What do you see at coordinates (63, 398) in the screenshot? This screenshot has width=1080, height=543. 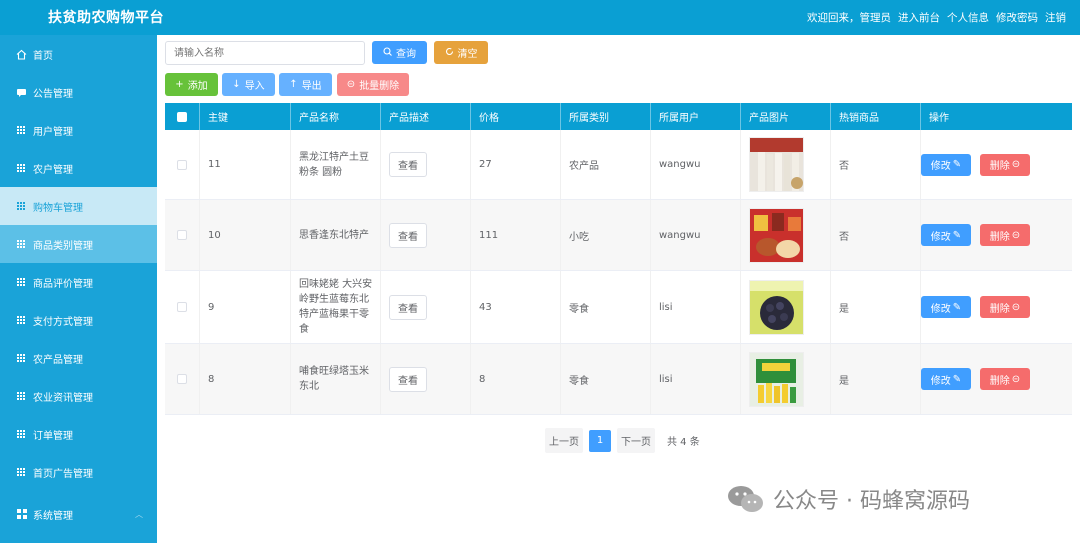 I see `sidebar-item-label: 农业资讯管理` at bounding box center [63, 398].